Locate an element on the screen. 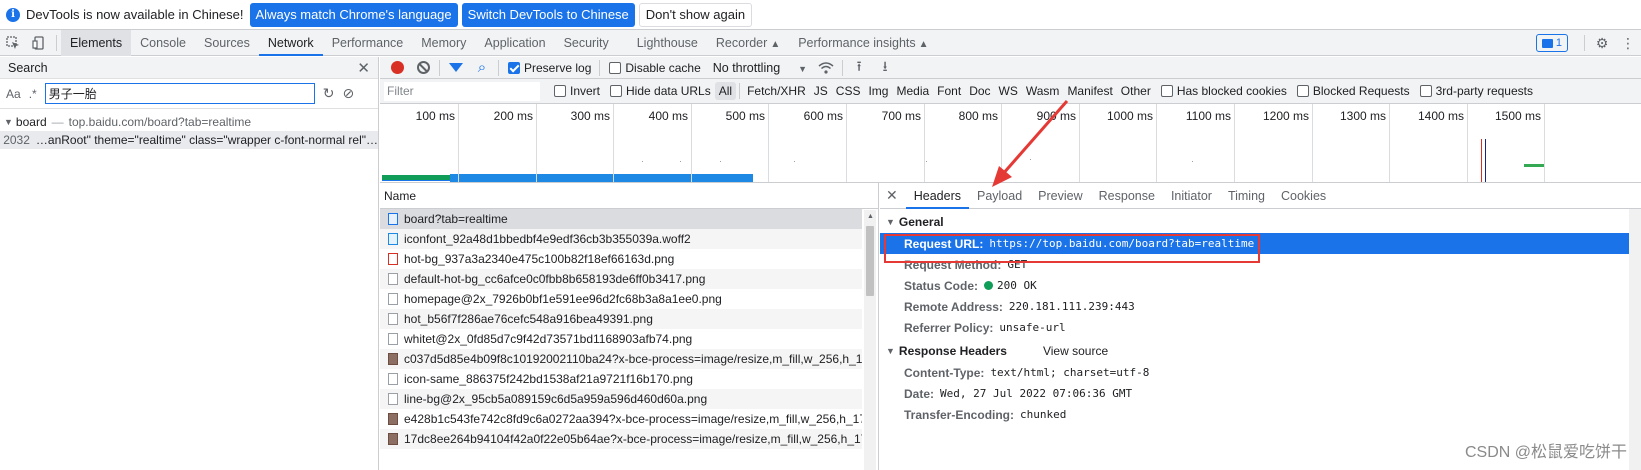 This screenshot has width=1641, height=470. record-button is located at coordinates (397, 68).